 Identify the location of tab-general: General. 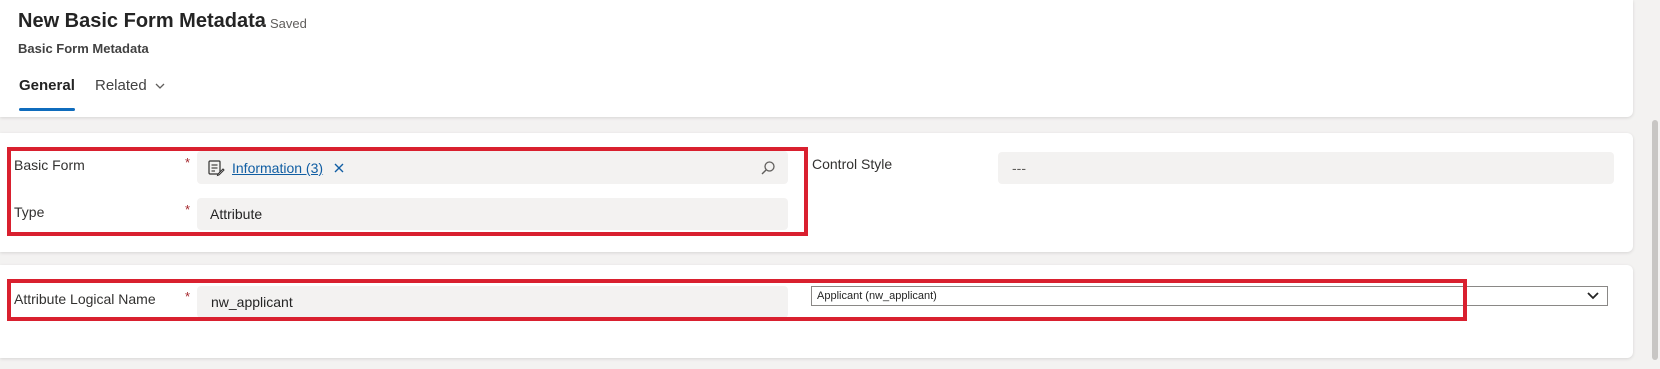
(47, 85).